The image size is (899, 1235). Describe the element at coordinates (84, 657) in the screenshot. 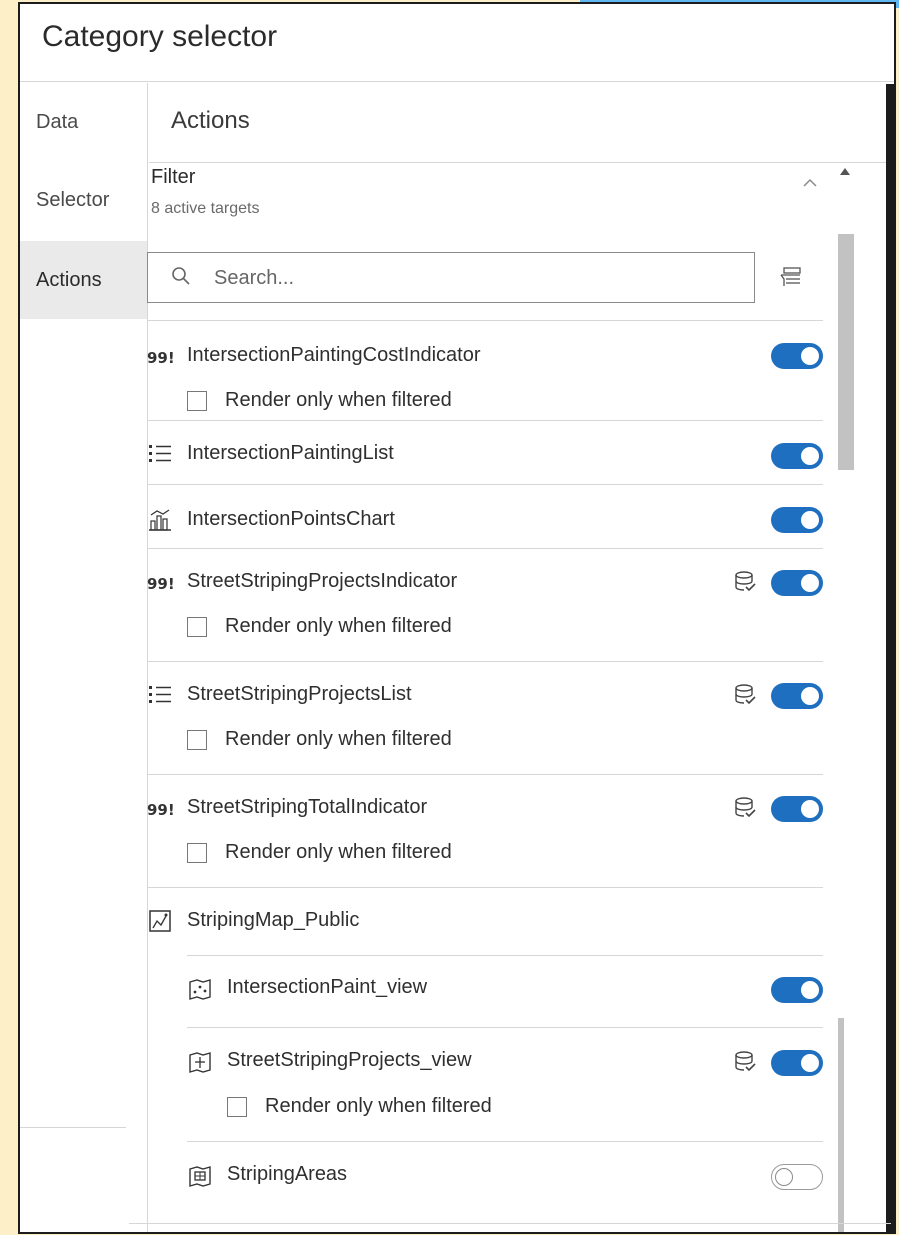

I see `side-nav: Data Selector Actions` at that location.